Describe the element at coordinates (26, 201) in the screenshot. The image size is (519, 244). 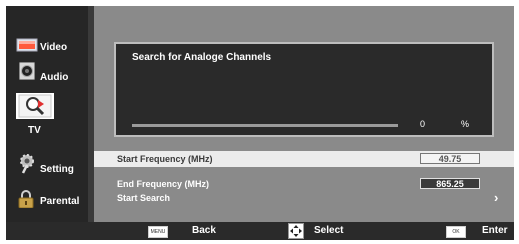
I see `parental-lock-icon` at that location.